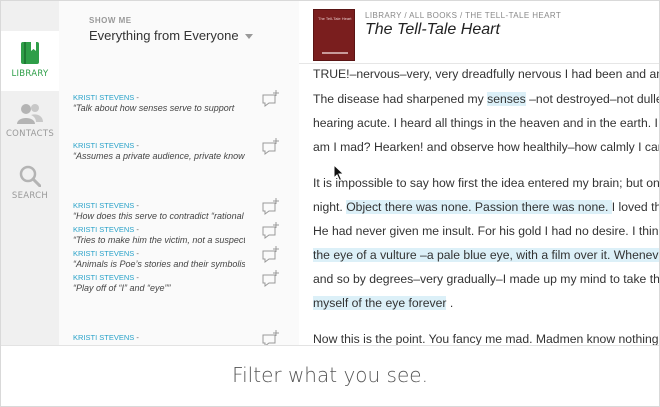 Image resolution: width=660 pixels, height=407 pixels. What do you see at coordinates (30, 53) in the screenshot?
I see `book-icon` at bounding box center [30, 53].